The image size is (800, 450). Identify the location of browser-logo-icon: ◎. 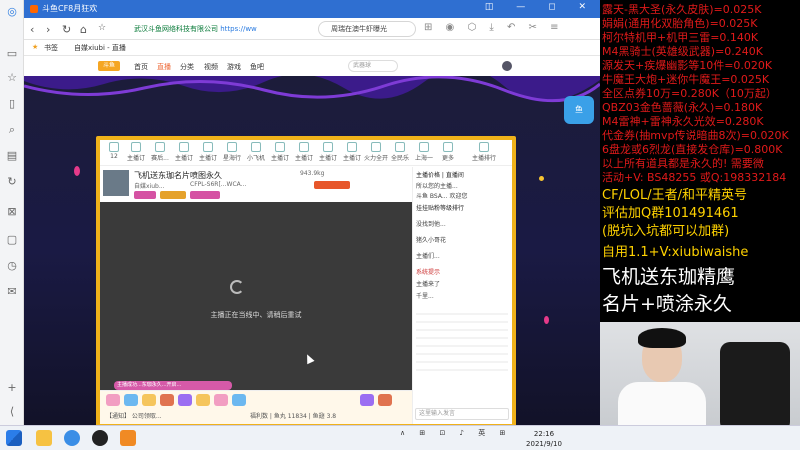
(12, 12).